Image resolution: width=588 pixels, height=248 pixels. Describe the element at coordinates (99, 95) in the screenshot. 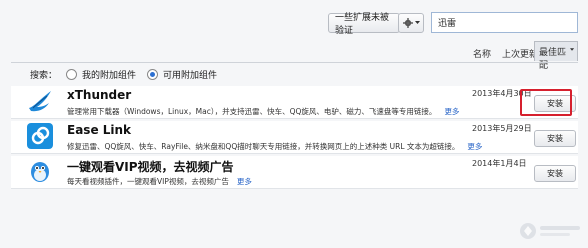

I see `addon-name: xThunder` at that location.